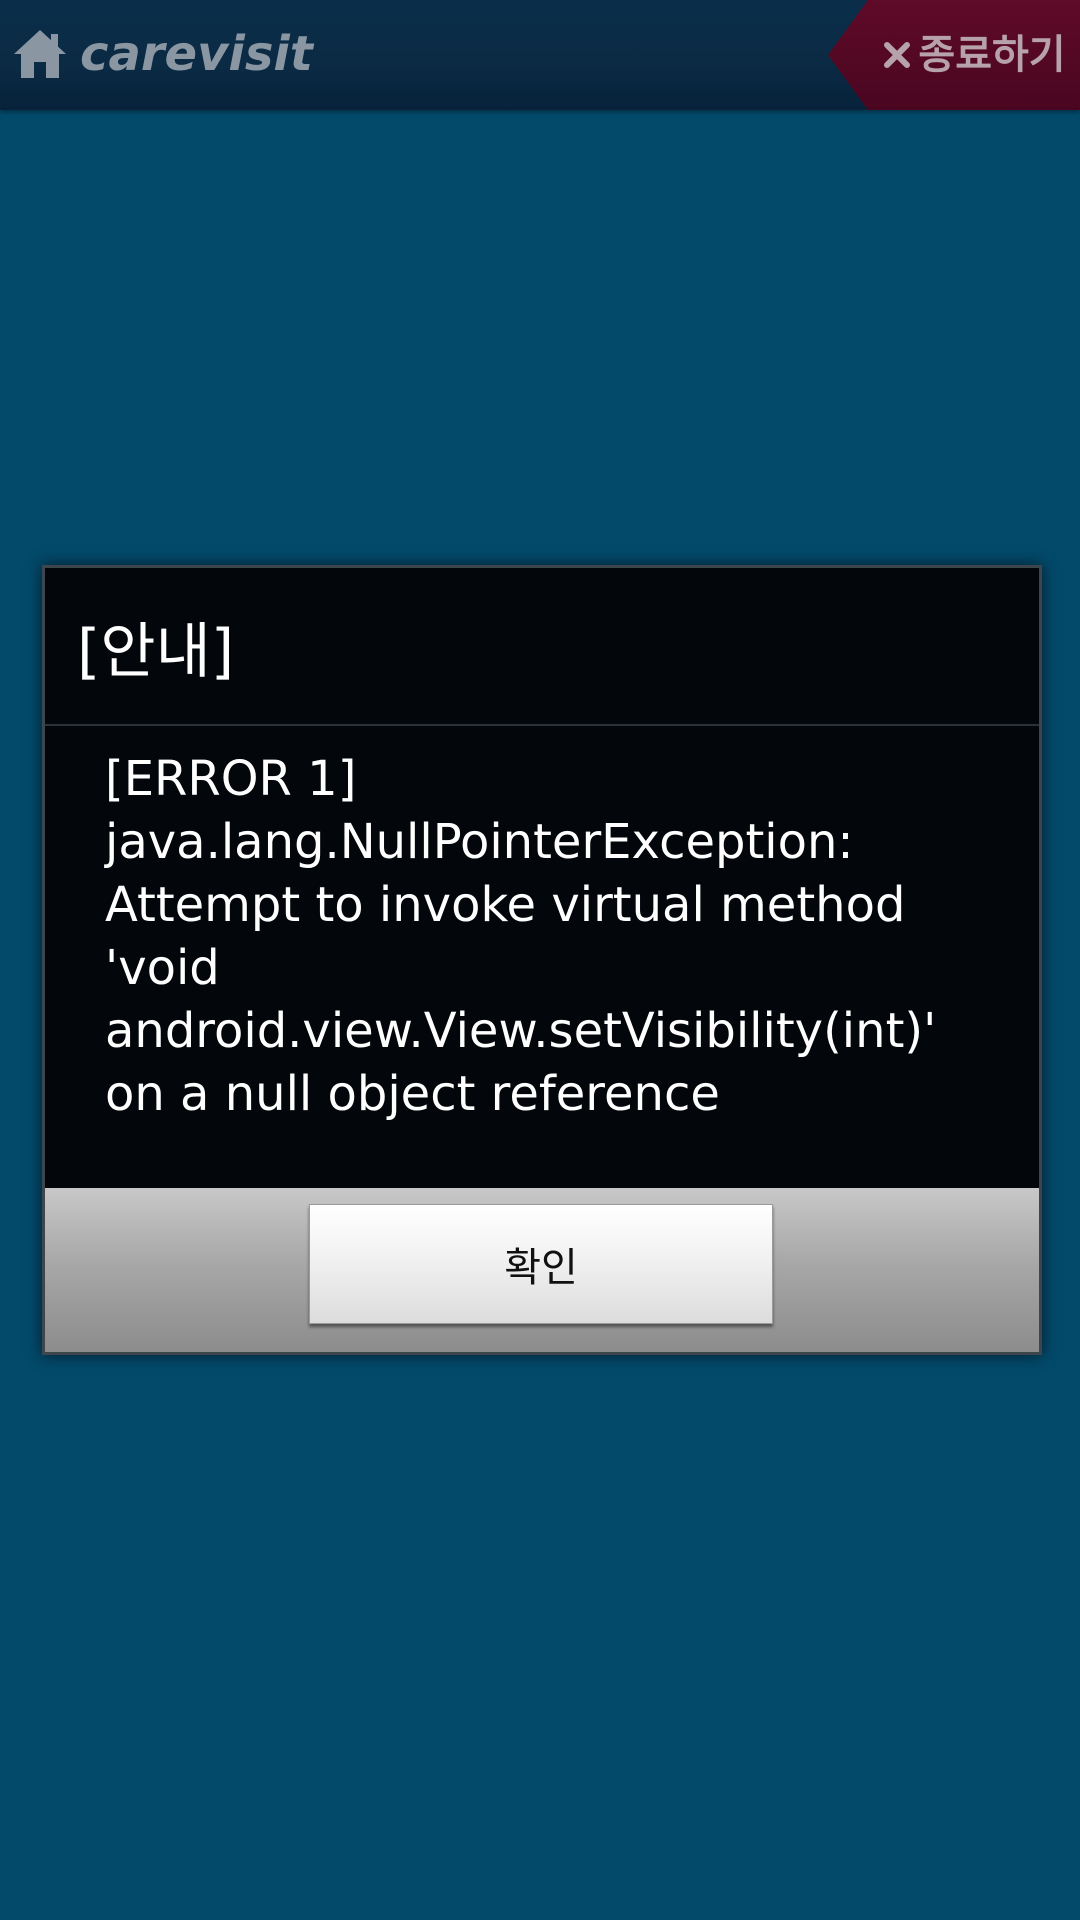  What do you see at coordinates (540, 55) in the screenshot?
I see `top-app-bar: carevisit 종료하기` at bounding box center [540, 55].